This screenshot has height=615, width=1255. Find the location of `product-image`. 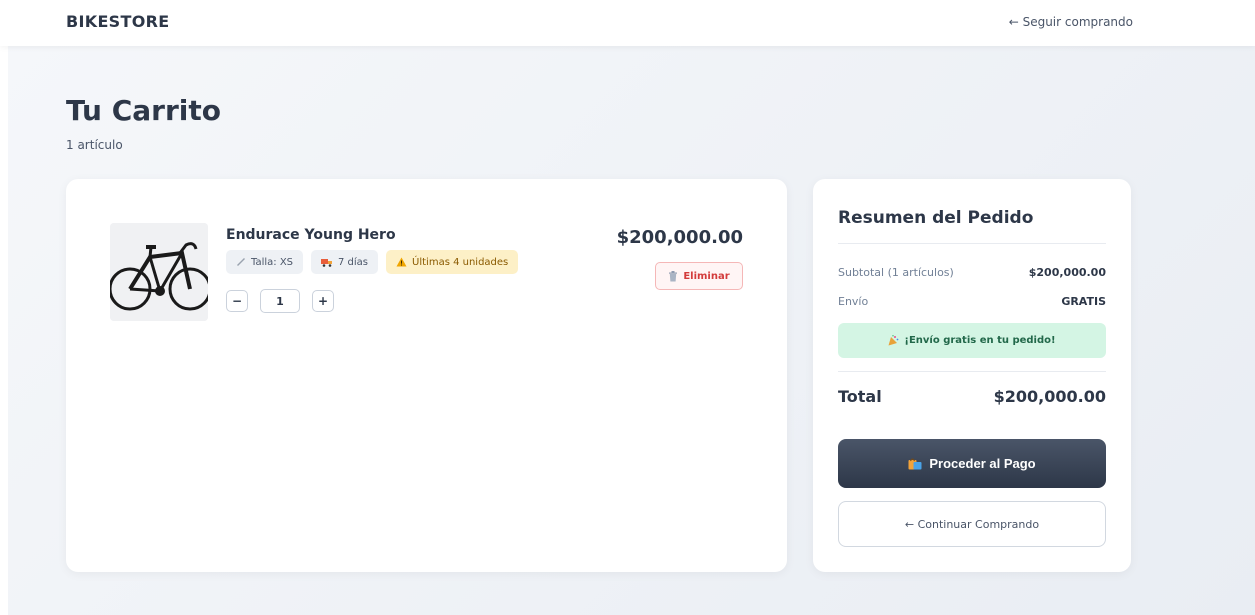

product-image is located at coordinates (159, 272).